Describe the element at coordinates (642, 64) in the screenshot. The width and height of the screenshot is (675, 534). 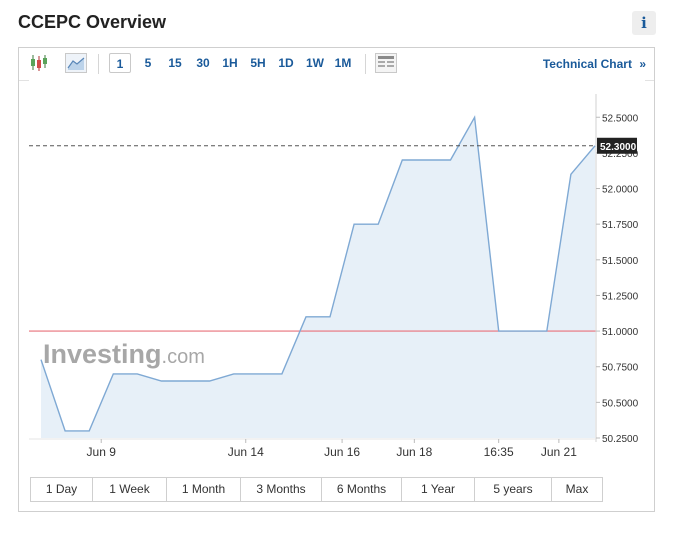
I see `chevron-right-icon: »` at that location.